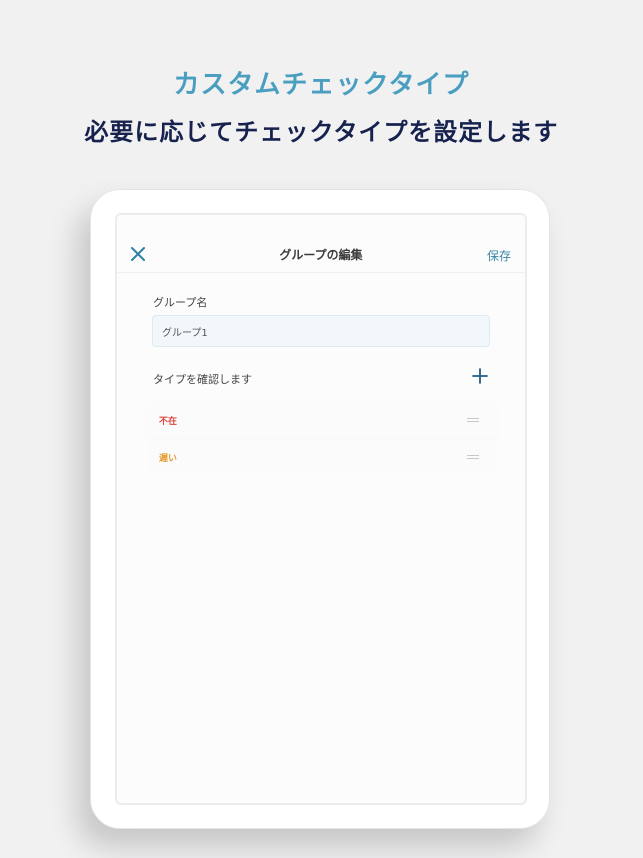 This screenshot has width=643, height=858. Describe the element at coordinates (321, 132) in the screenshot. I see `promo-subtitle: 必要に応じてチェックタイプを設定します` at that location.